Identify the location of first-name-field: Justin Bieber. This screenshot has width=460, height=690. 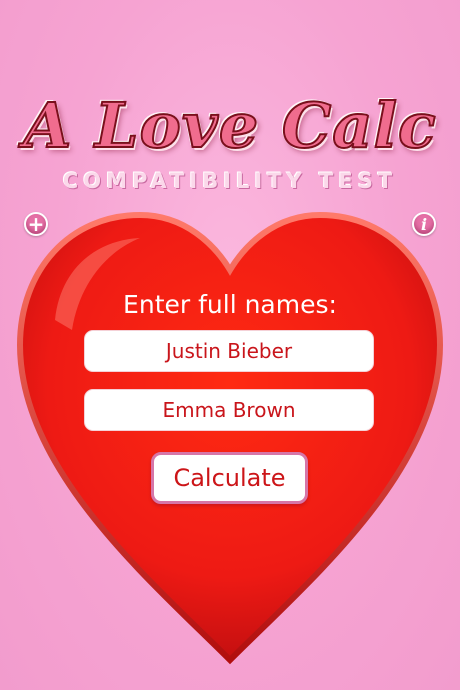
(229, 351).